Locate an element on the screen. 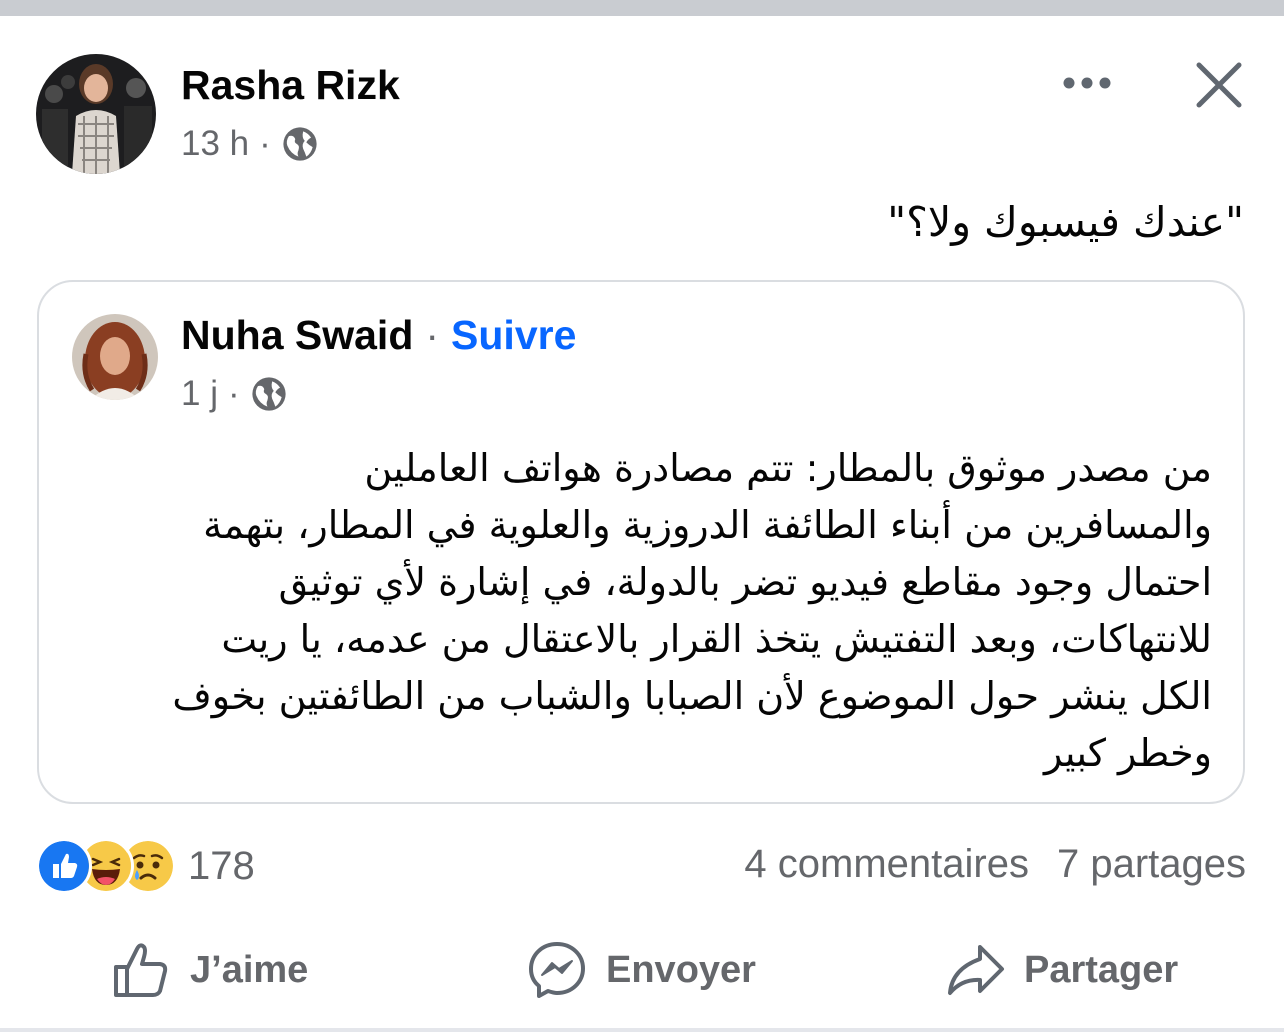 The width and height of the screenshot is (1284, 1032). share-arrow-icon is located at coordinates (976, 970).